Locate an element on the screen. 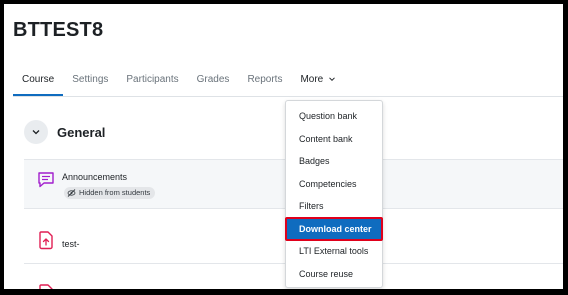 Image resolution: width=568 pixels, height=295 pixels. eye-slash-icon is located at coordinates (71, 193).